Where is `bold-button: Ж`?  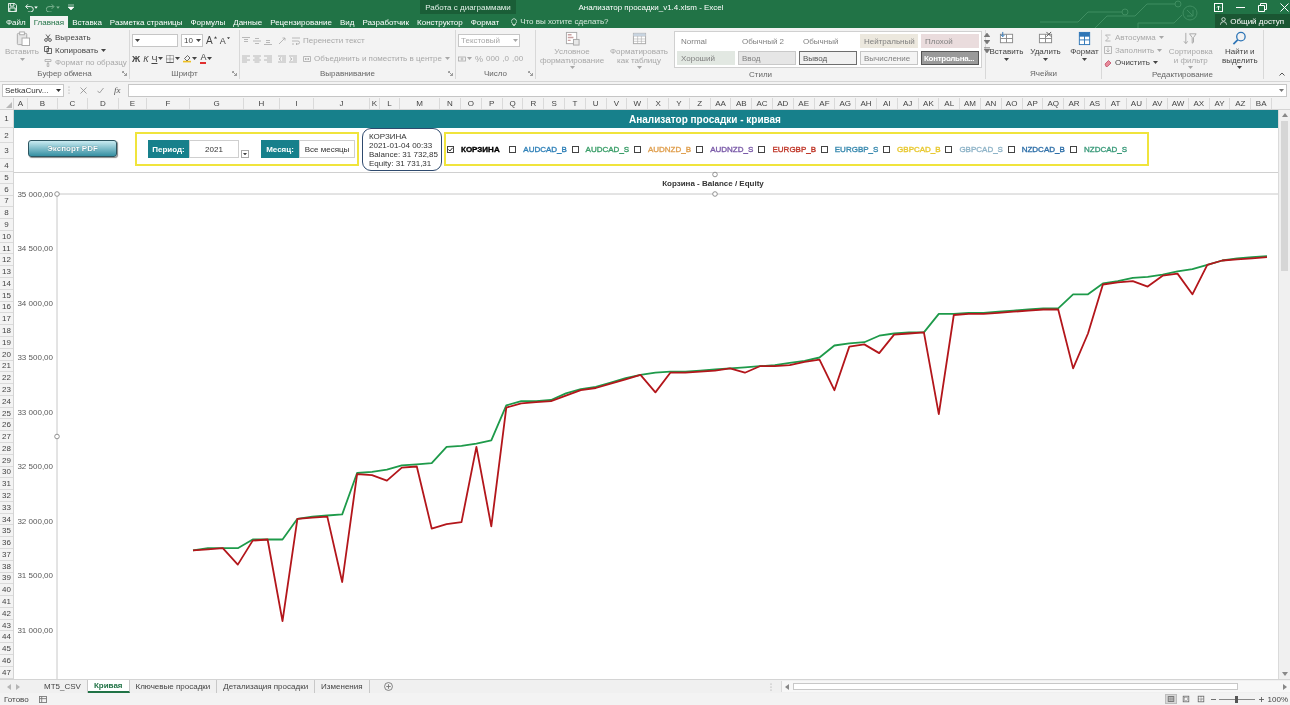 bold-button: Ж is located at coordinates (136, 58).